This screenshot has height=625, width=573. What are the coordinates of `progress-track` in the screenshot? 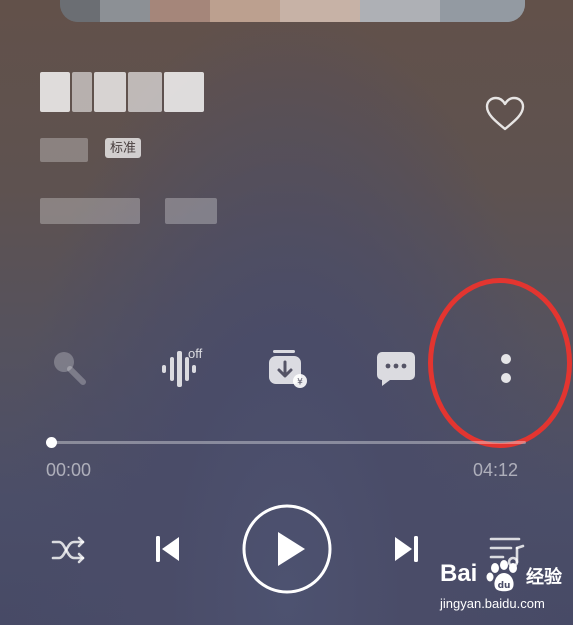 It's located at (289, 442).